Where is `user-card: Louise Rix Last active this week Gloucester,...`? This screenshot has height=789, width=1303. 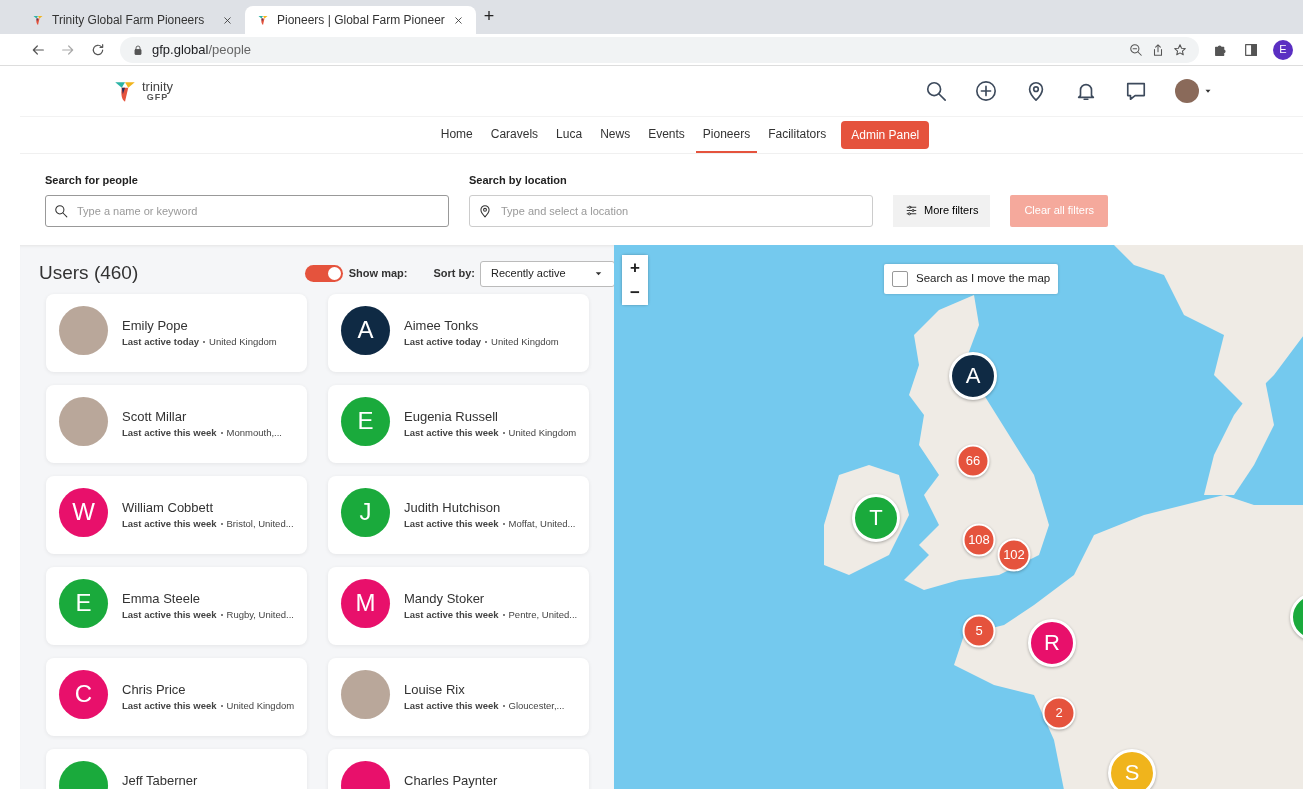
user-card: Louise Rix Last active this week Gloucester,... is located at coordinates (458, 696).